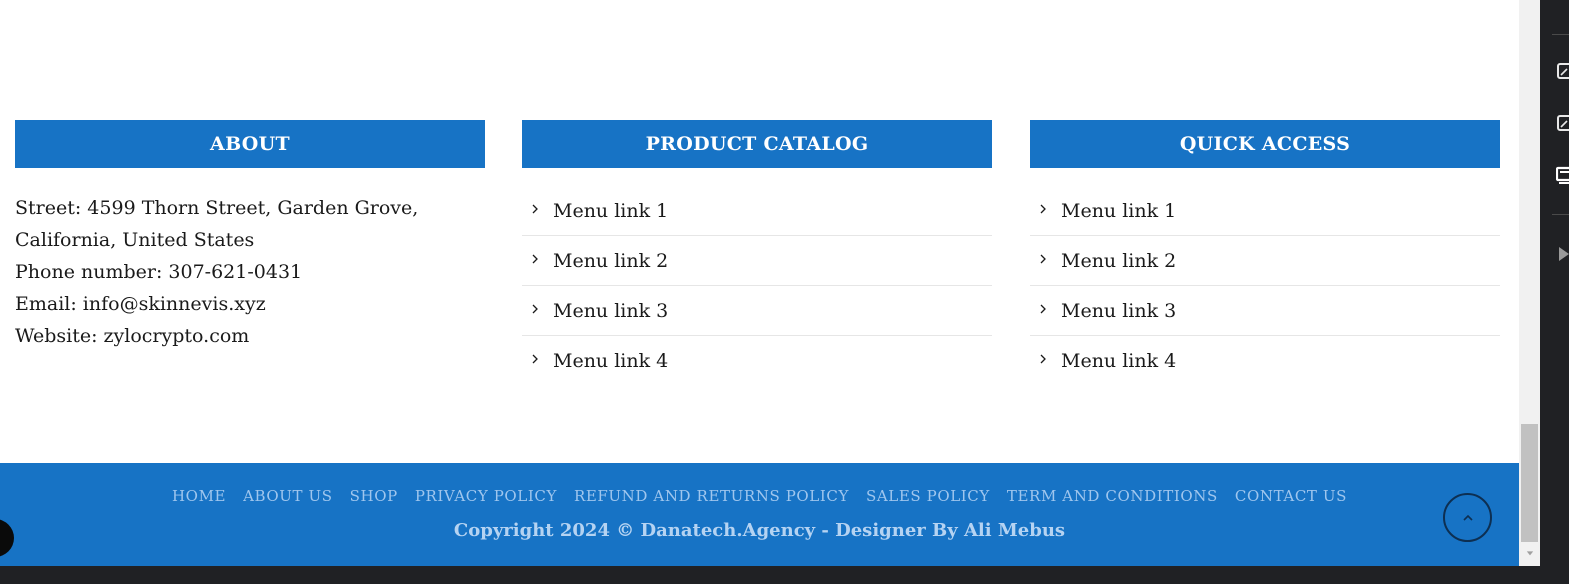  What do you see at coordinates (1562, 176) in the screenshot?
I see `monitor-icon` at bounding box center [1562, 176].